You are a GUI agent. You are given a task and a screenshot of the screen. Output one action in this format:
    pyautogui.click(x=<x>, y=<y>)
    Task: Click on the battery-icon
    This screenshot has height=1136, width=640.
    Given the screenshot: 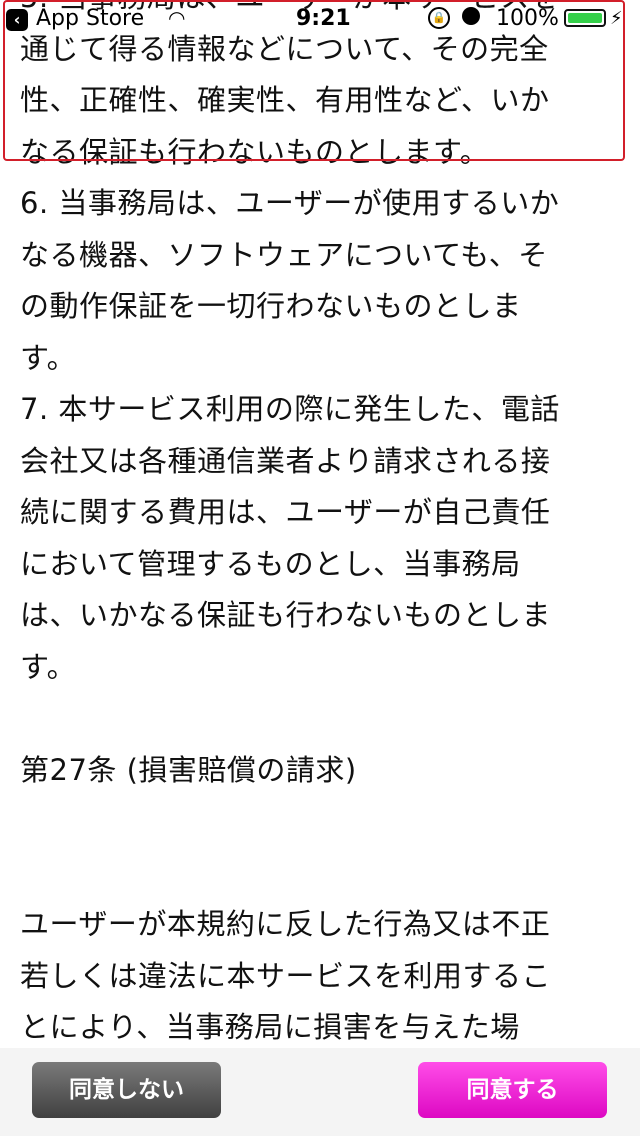 What is the action you would take?
    pyautogui.click(x=585, y=18)
    